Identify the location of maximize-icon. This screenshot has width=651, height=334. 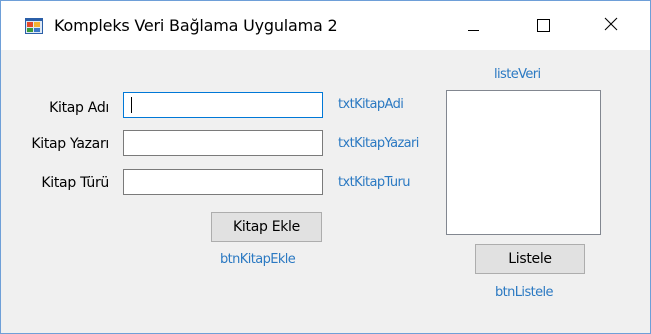
(543, 25).